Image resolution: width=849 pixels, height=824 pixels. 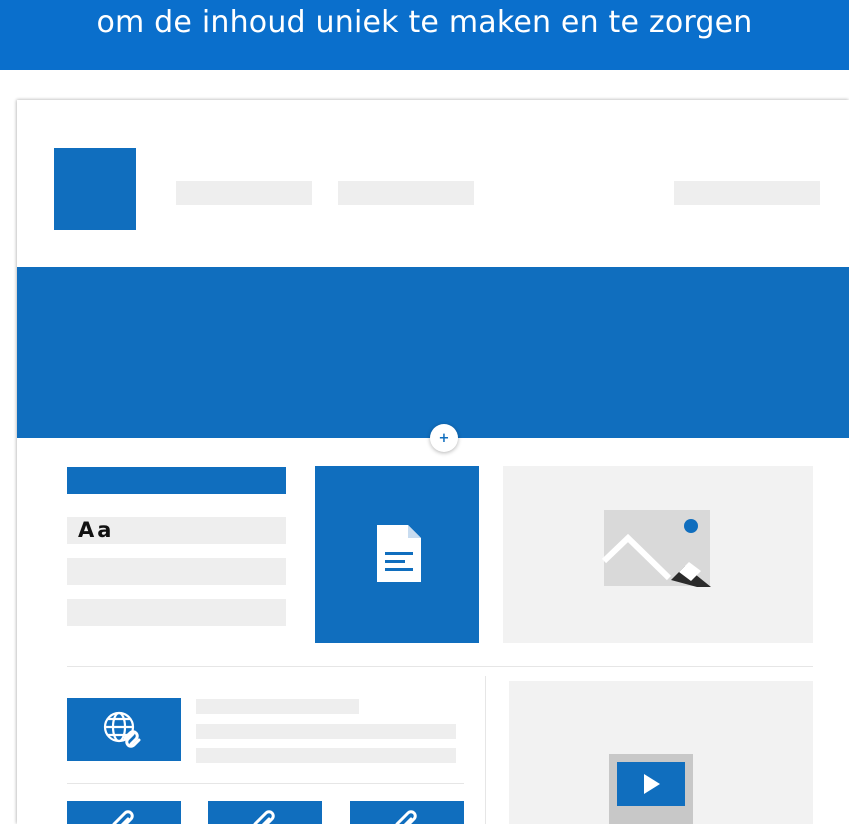 What do you see at coordinates (176, 480) in the screenshot?
I see `text-heading-placeholder` at bounding box center [176, 480].